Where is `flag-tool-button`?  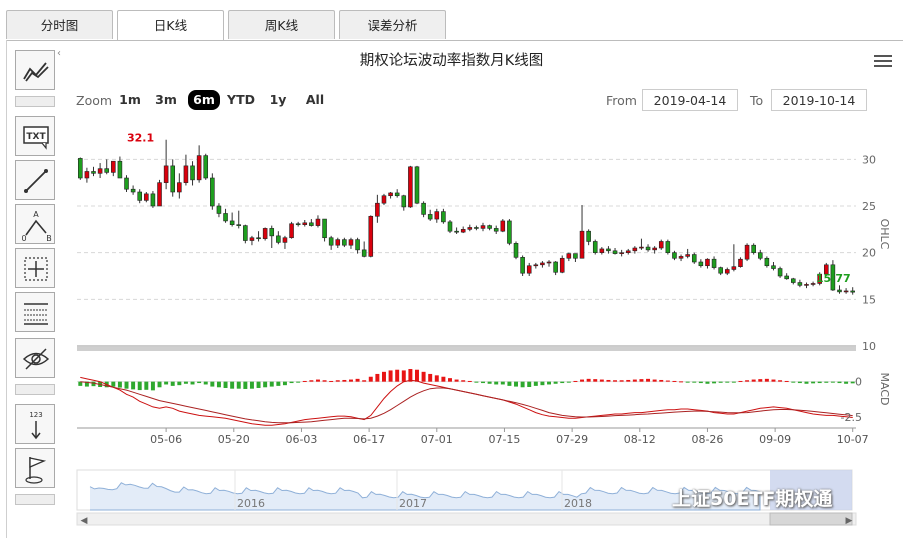
flag-tool-button is located at coordinates (35, 468).